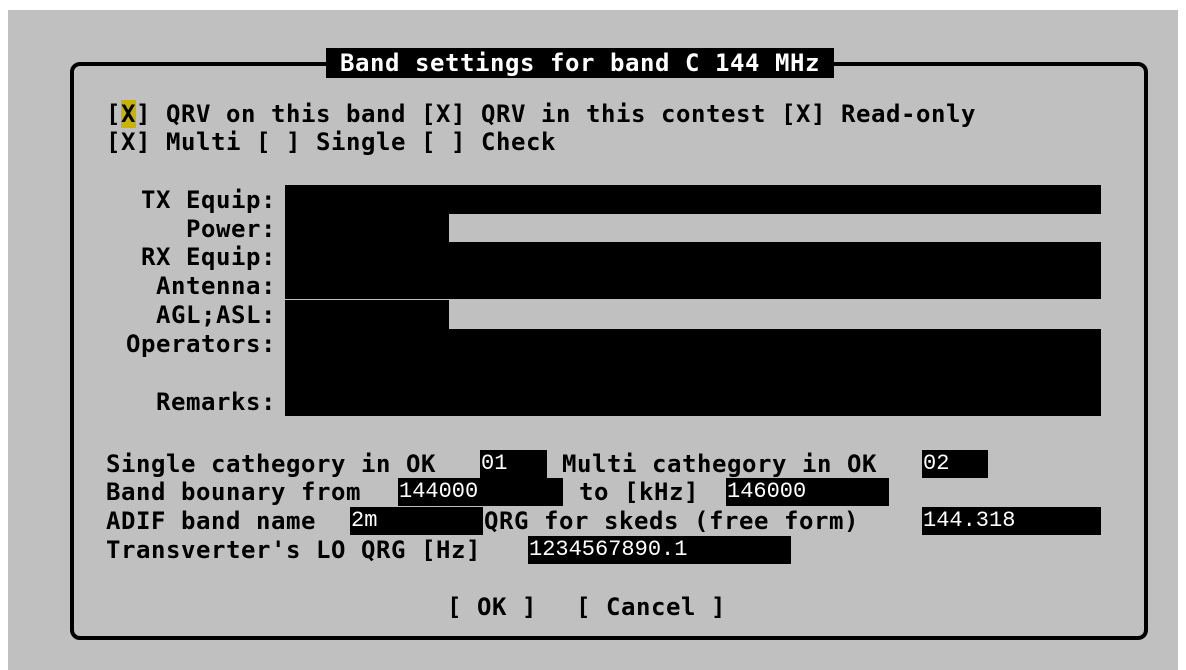  Describe the element at coordinates (278, 142) in the screenshot. I see `checkbox-single-mark` at that location.